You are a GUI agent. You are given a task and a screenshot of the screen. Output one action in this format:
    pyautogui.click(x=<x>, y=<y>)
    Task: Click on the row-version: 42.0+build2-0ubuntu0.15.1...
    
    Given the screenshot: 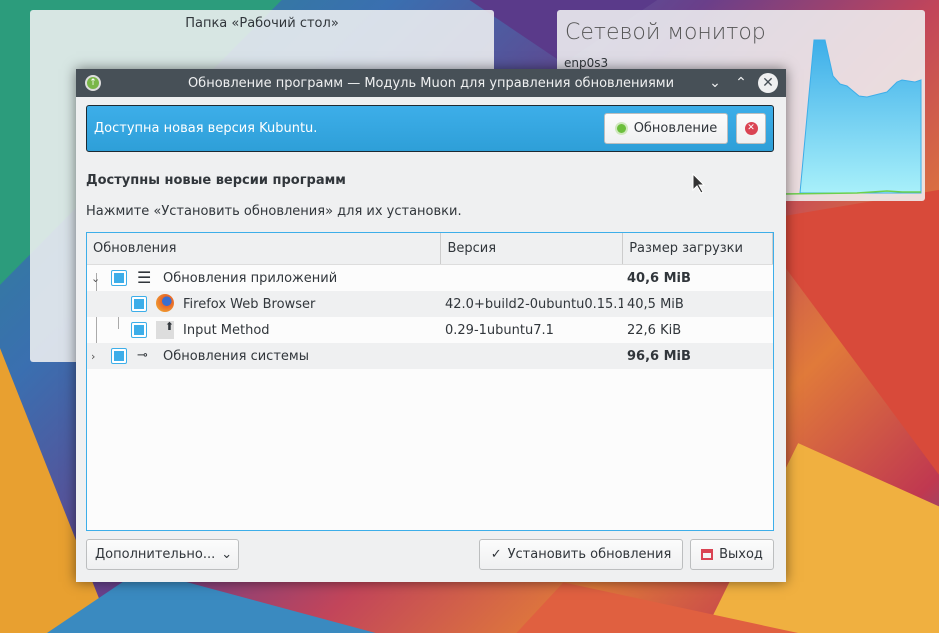 What is the action you would take?
    pyautogui.click(x=534, y=304)
    